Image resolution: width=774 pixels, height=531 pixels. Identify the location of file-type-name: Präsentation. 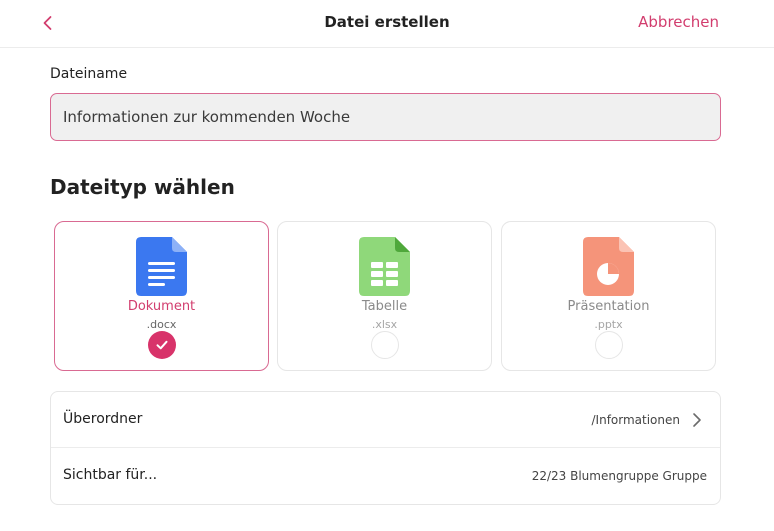
(608, 306).